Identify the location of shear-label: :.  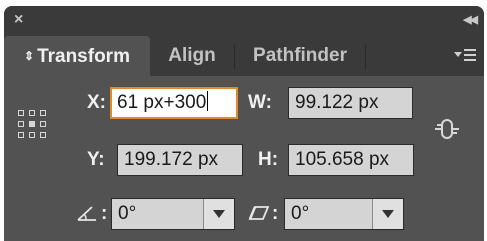
(275, 213).